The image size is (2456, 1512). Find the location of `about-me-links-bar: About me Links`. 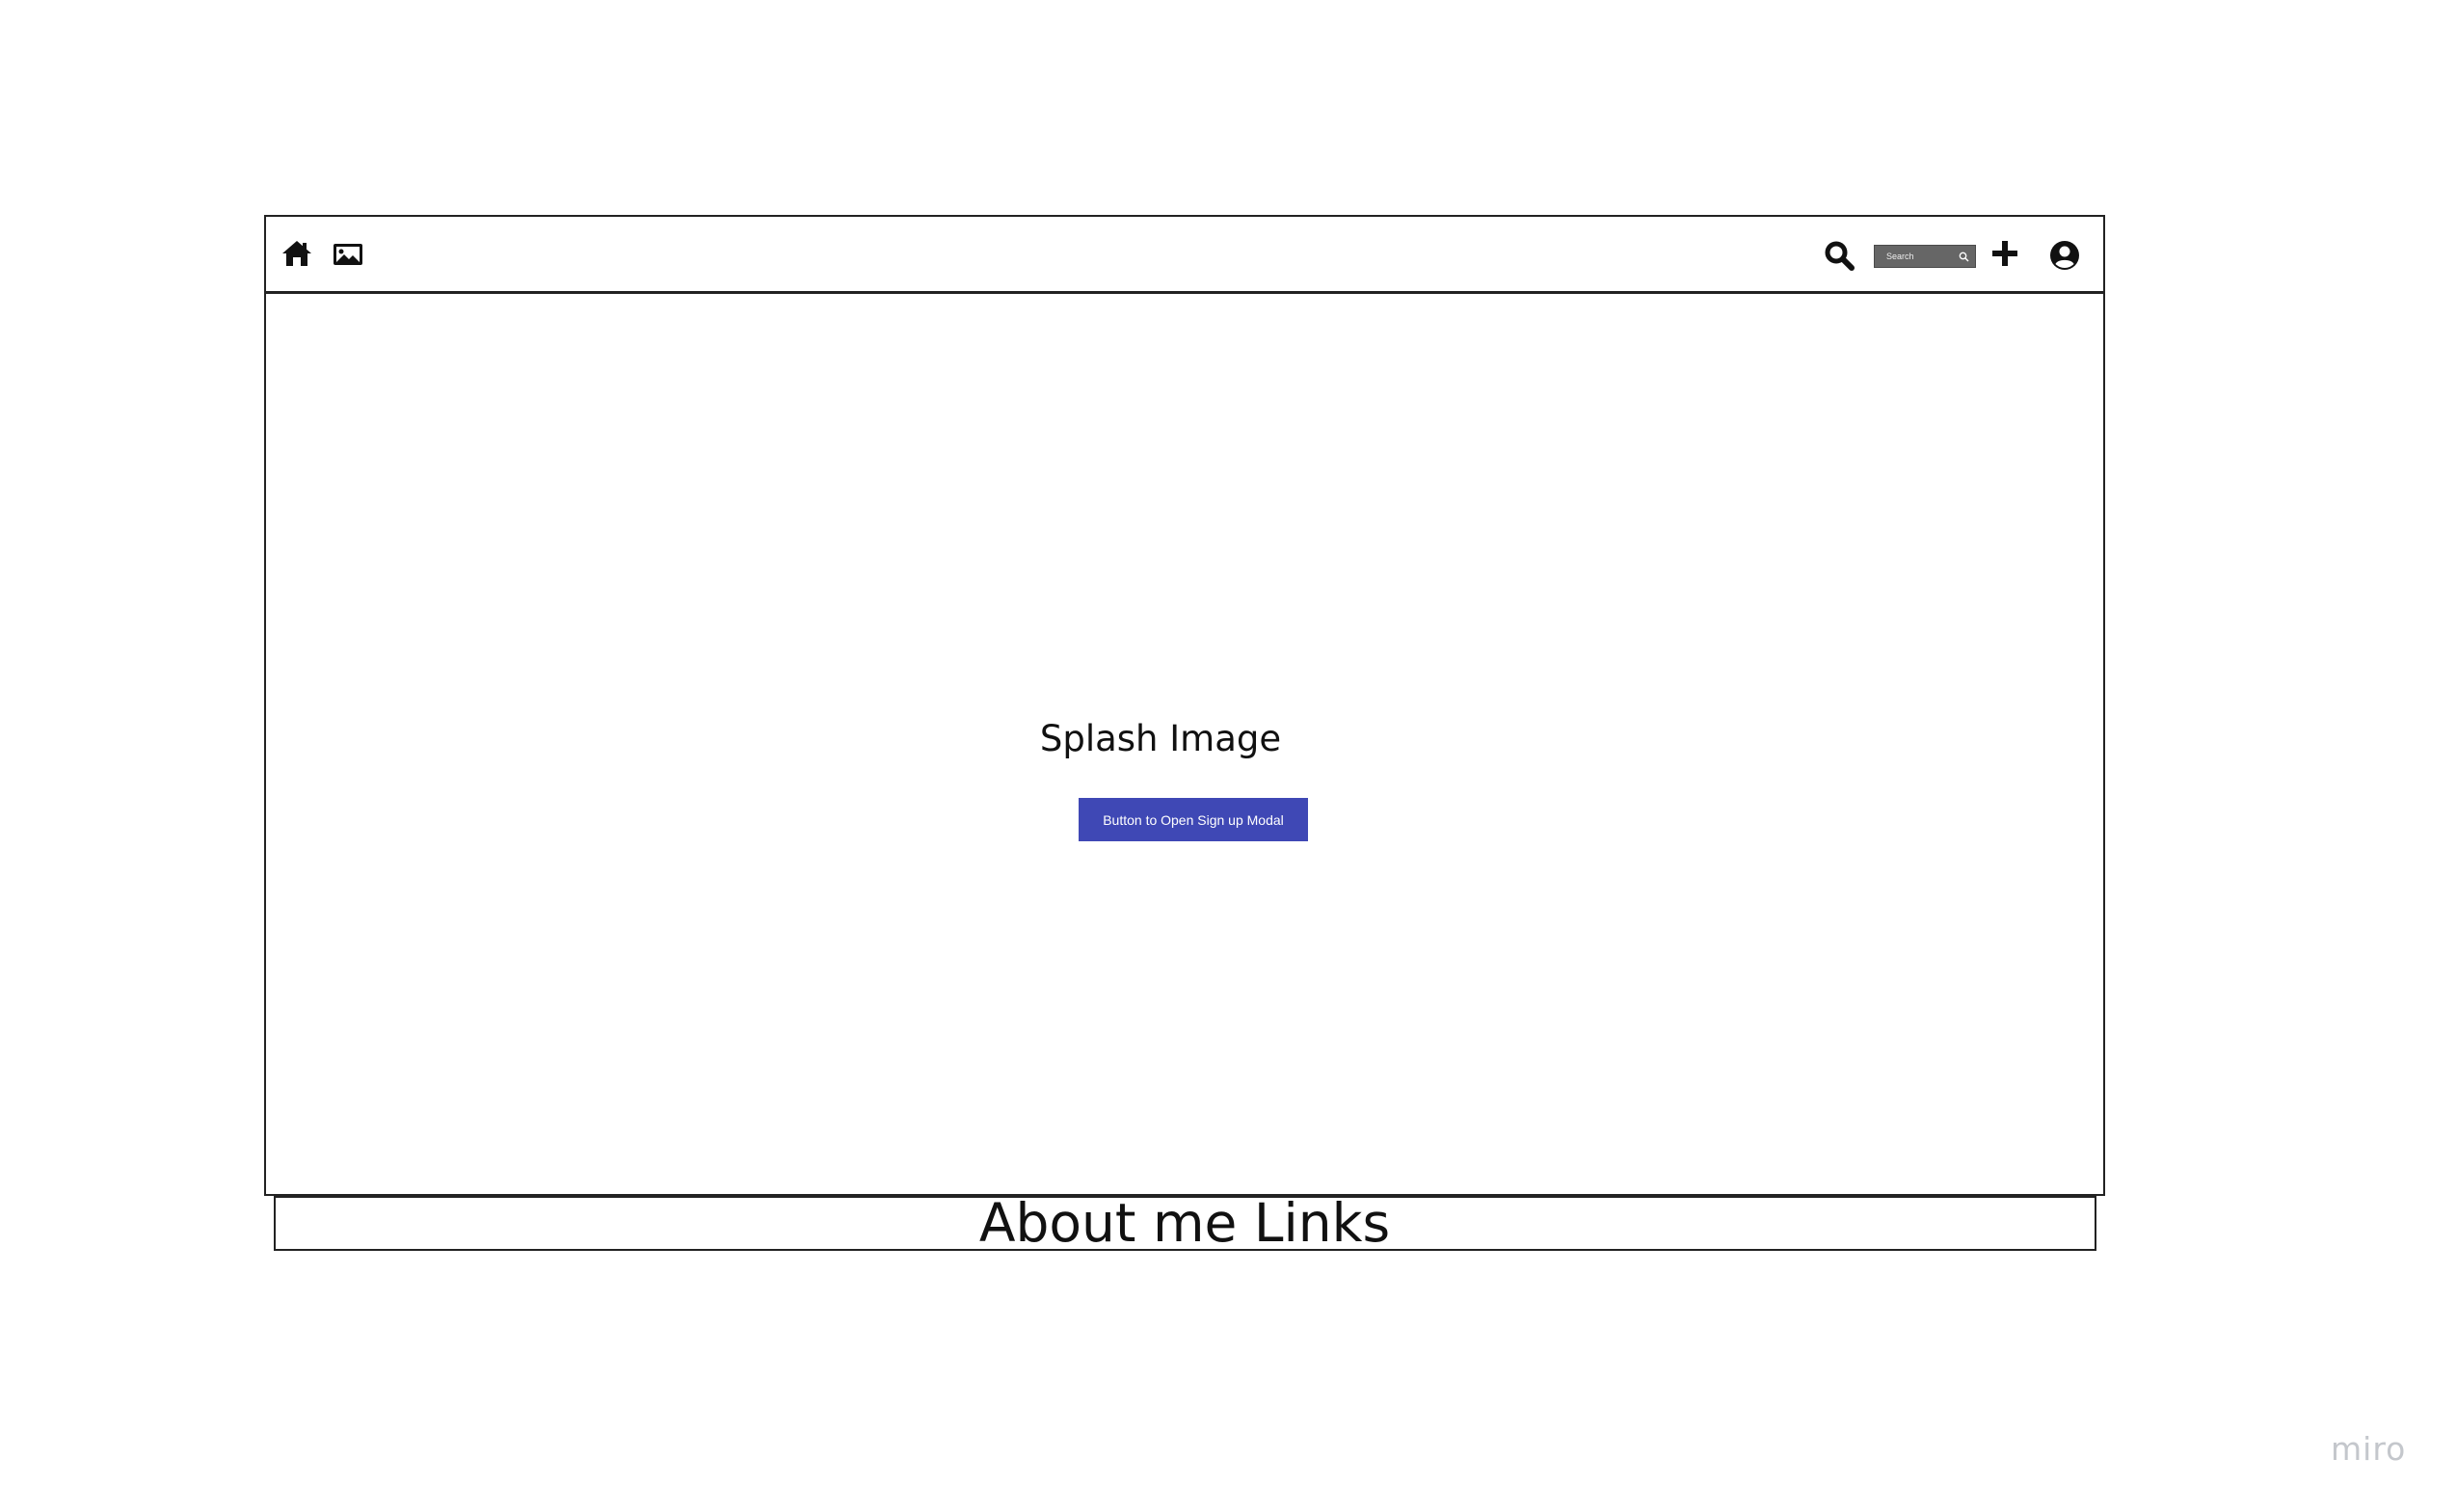

about-me-links-bar: About me Links is located at coordinates (1185, 1223).